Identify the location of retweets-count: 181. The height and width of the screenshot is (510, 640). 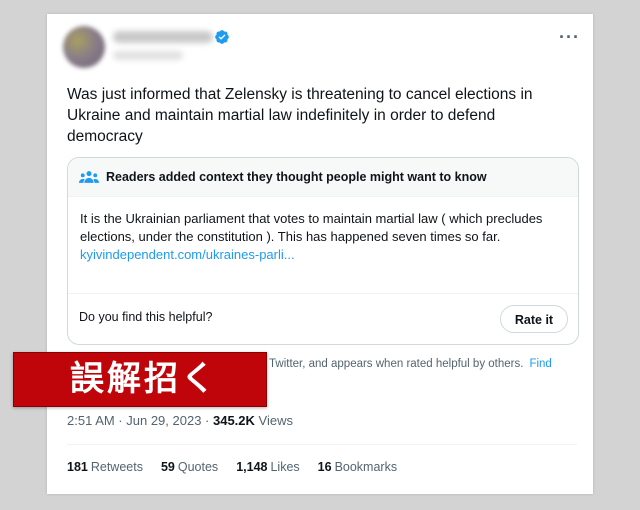
(77, 467).